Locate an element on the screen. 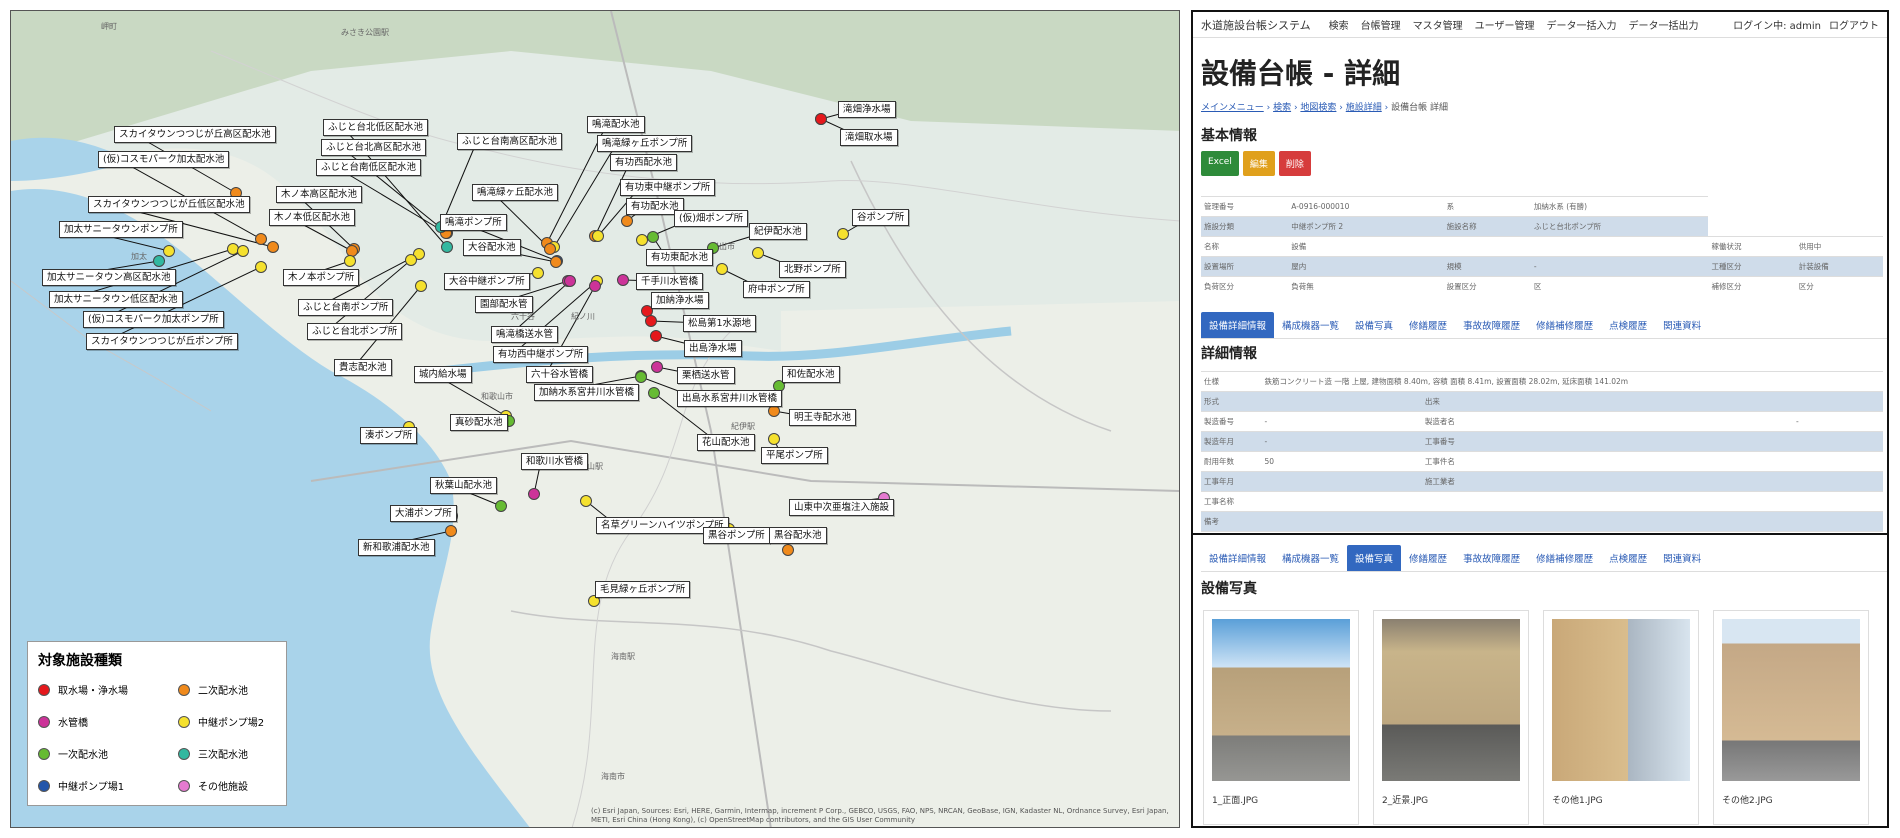 This screenshot has width=1900, height=838. facility-label: 鳴滝緑ヶ丘ポンプ所 is located at coordinates (645, 143).